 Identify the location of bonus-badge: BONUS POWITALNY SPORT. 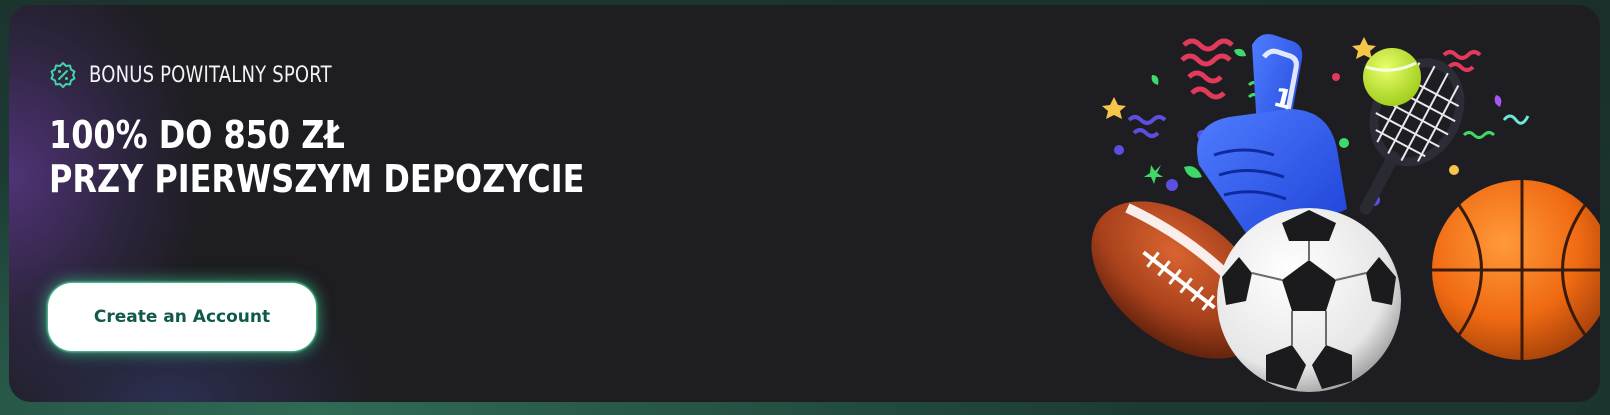
(217, 75).